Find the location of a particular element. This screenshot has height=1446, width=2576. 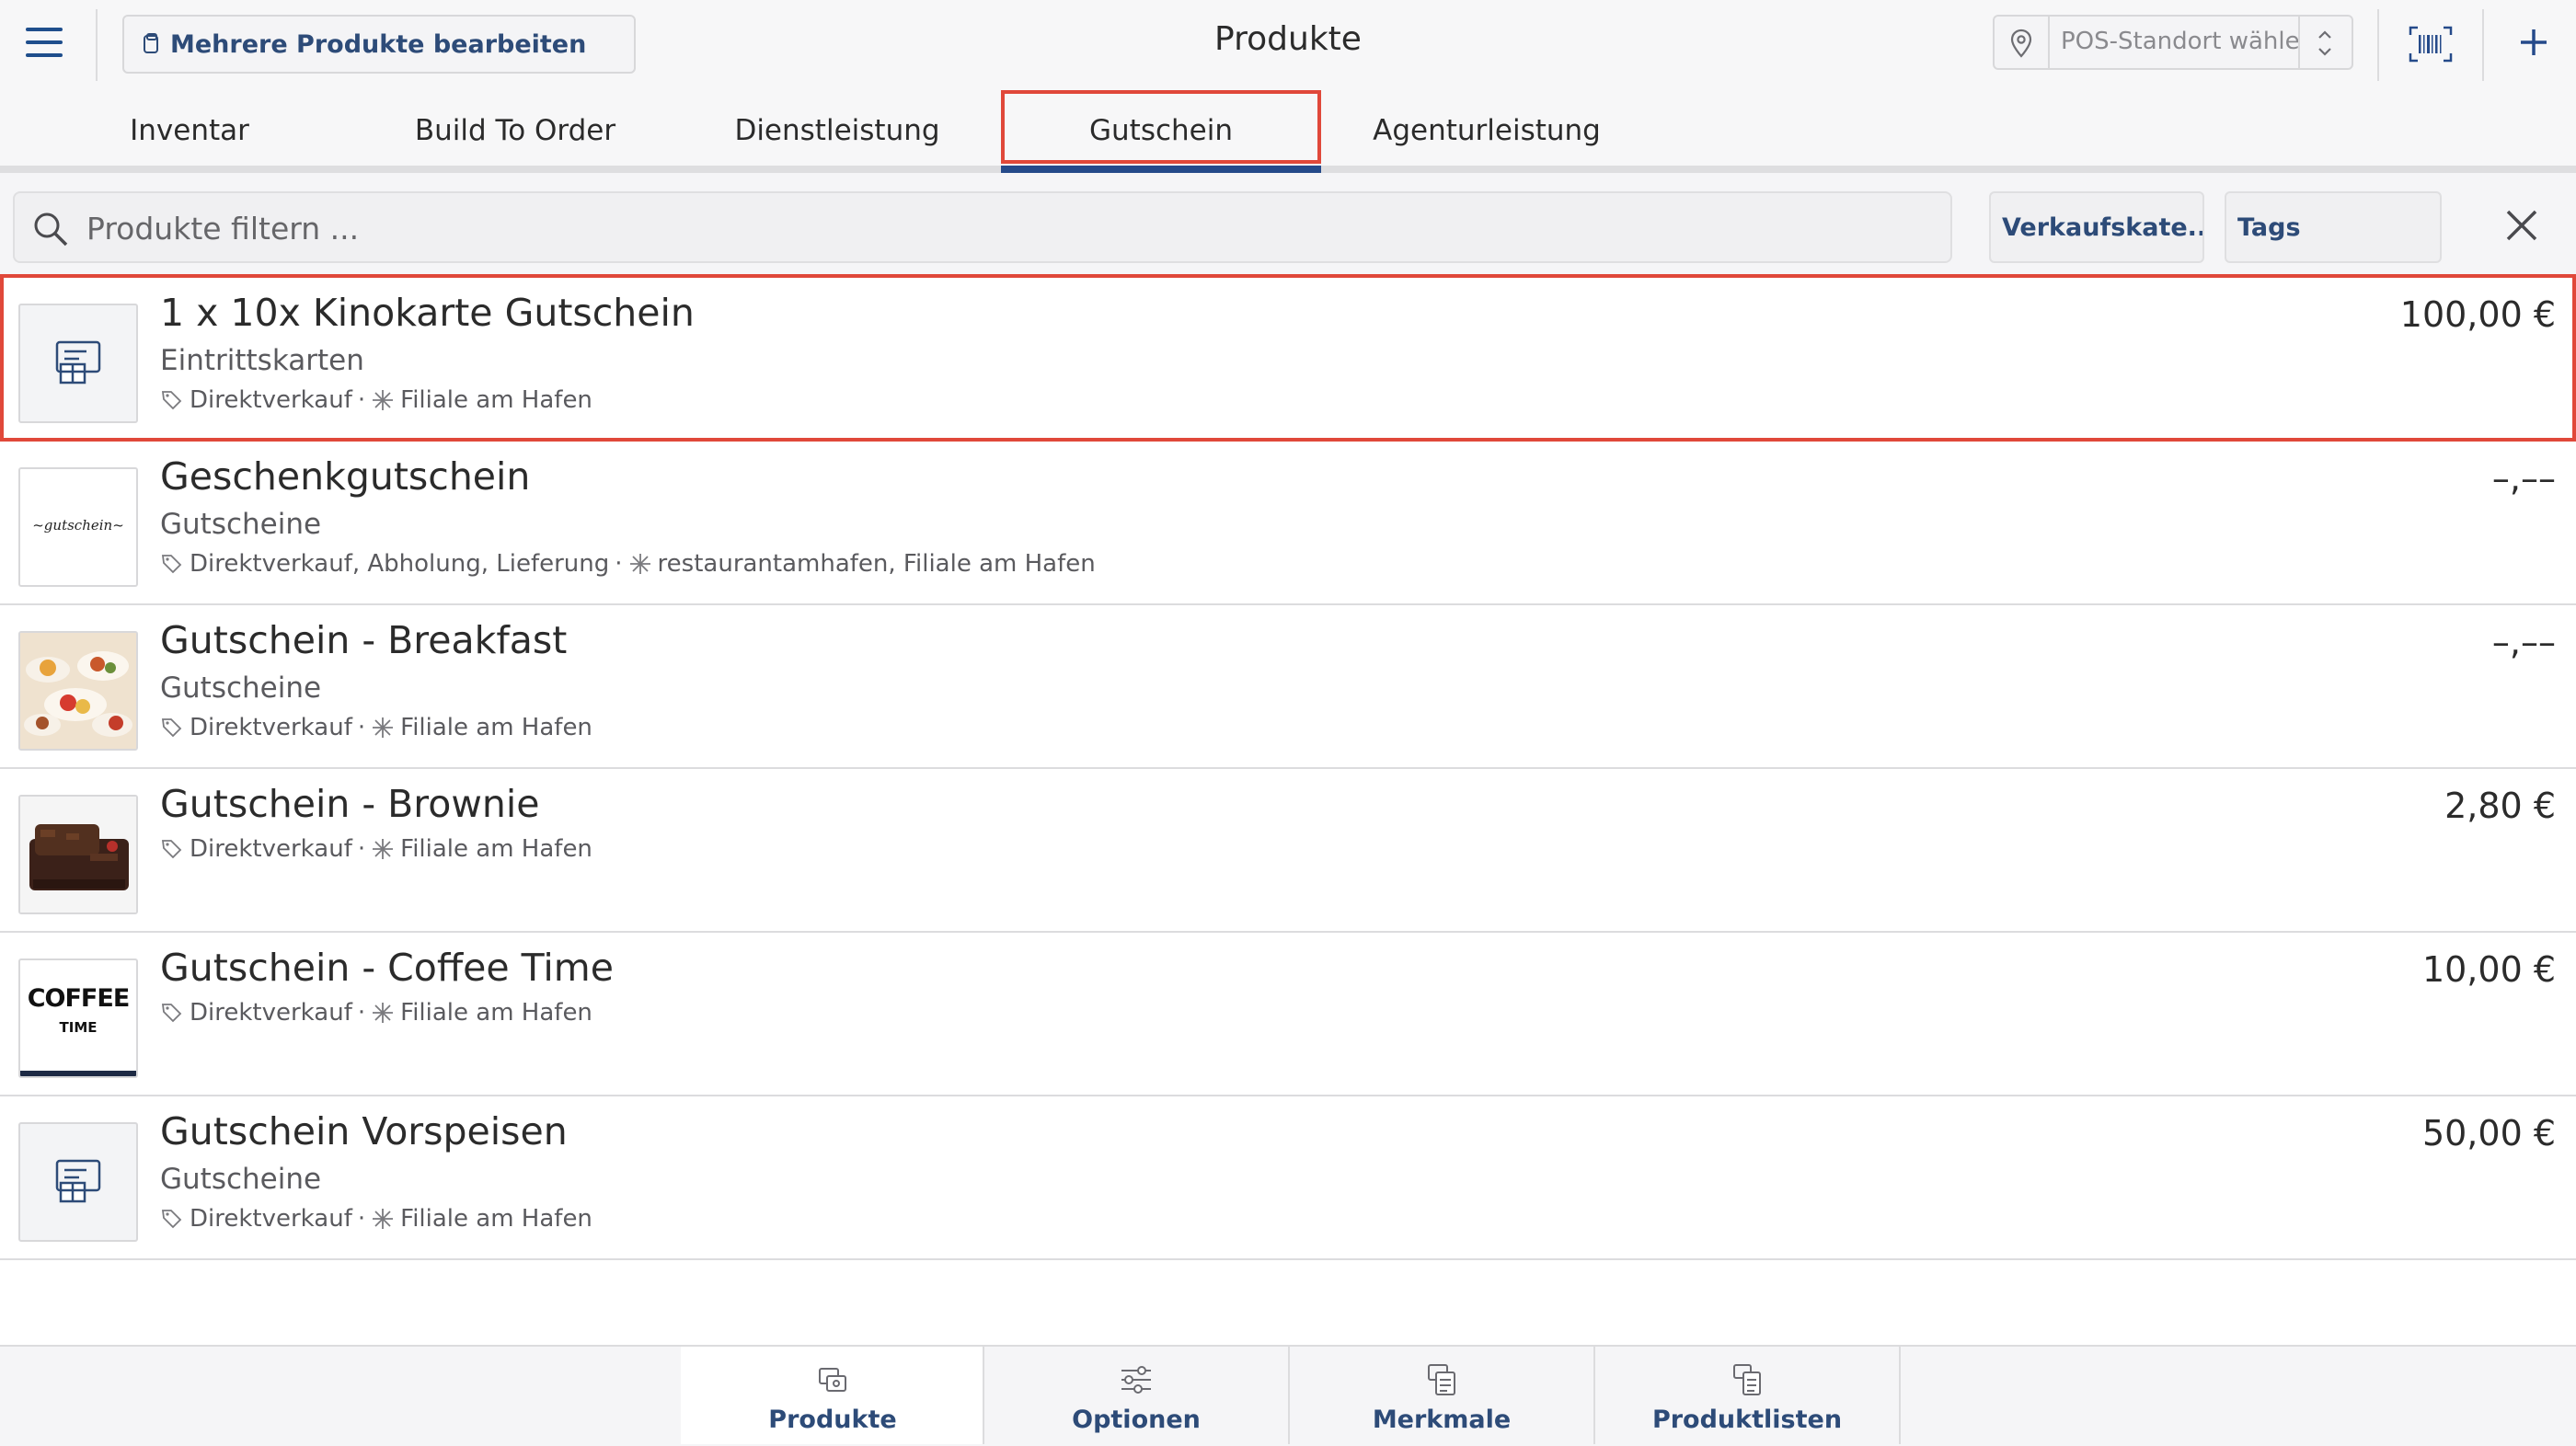

menu-button is located at coordinates (44, 43).